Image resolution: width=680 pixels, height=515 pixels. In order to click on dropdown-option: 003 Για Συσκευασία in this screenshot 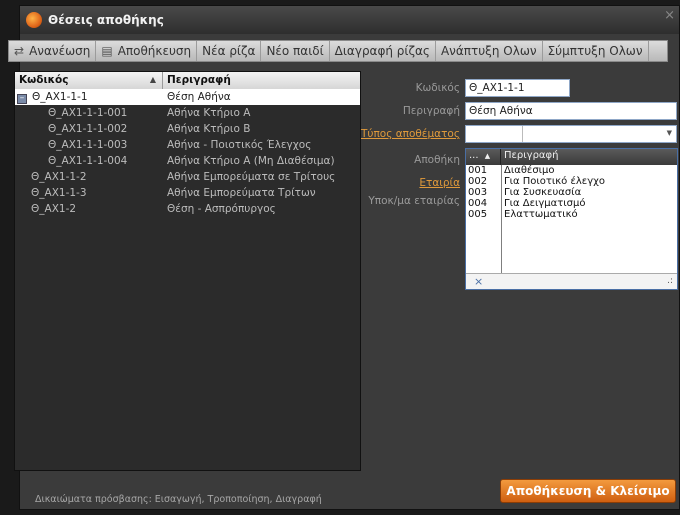, I will do `click(571, 192)`.